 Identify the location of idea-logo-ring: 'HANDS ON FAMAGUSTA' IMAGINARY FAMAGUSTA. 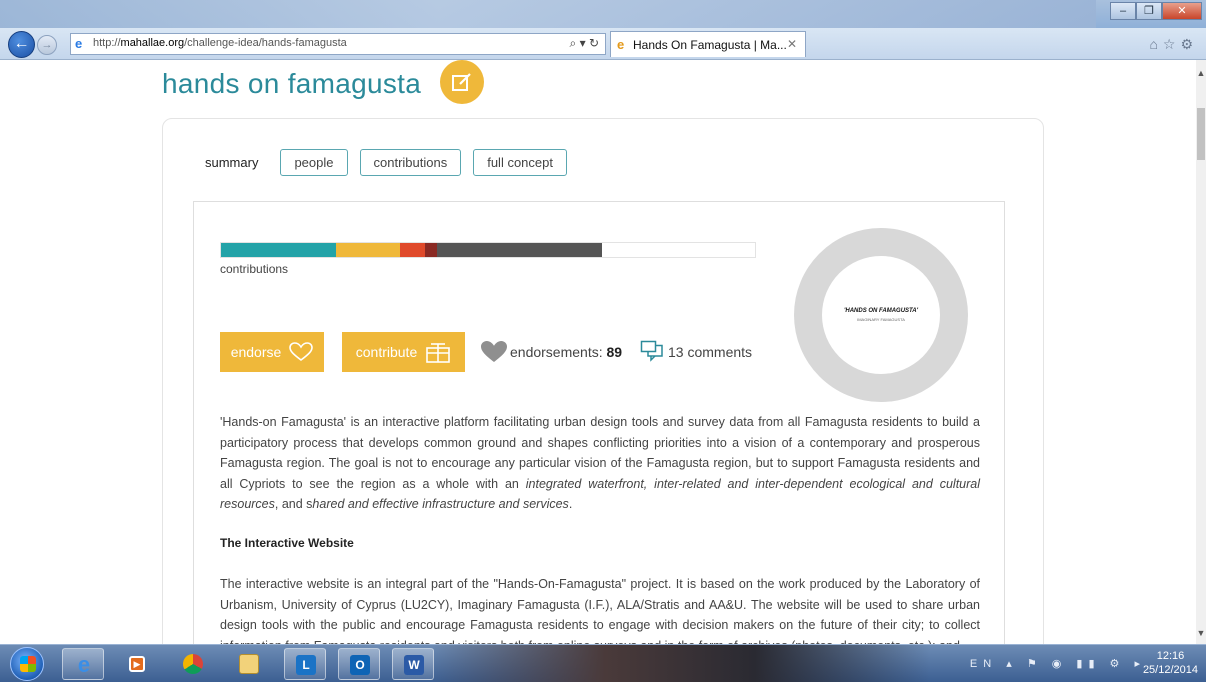
(881, 315).